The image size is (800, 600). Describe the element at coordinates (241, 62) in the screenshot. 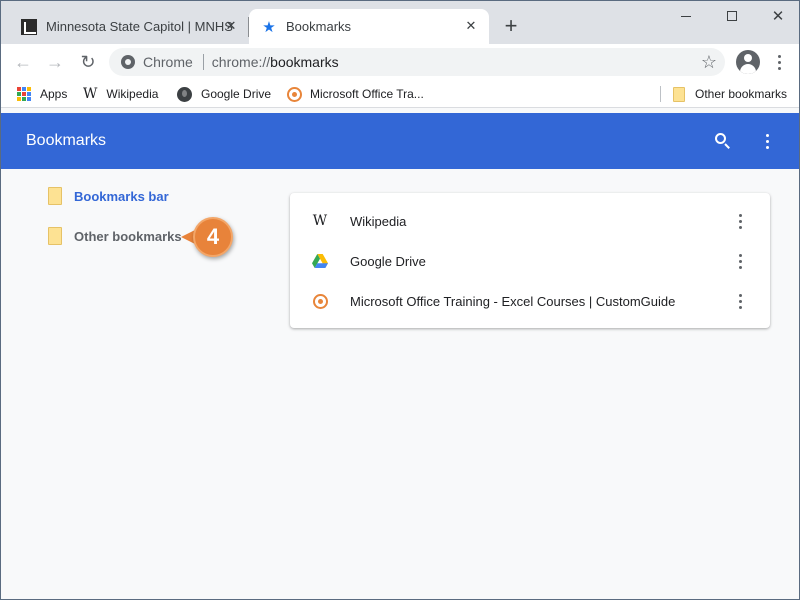

I see `url-scheme: chrome://` at that location.